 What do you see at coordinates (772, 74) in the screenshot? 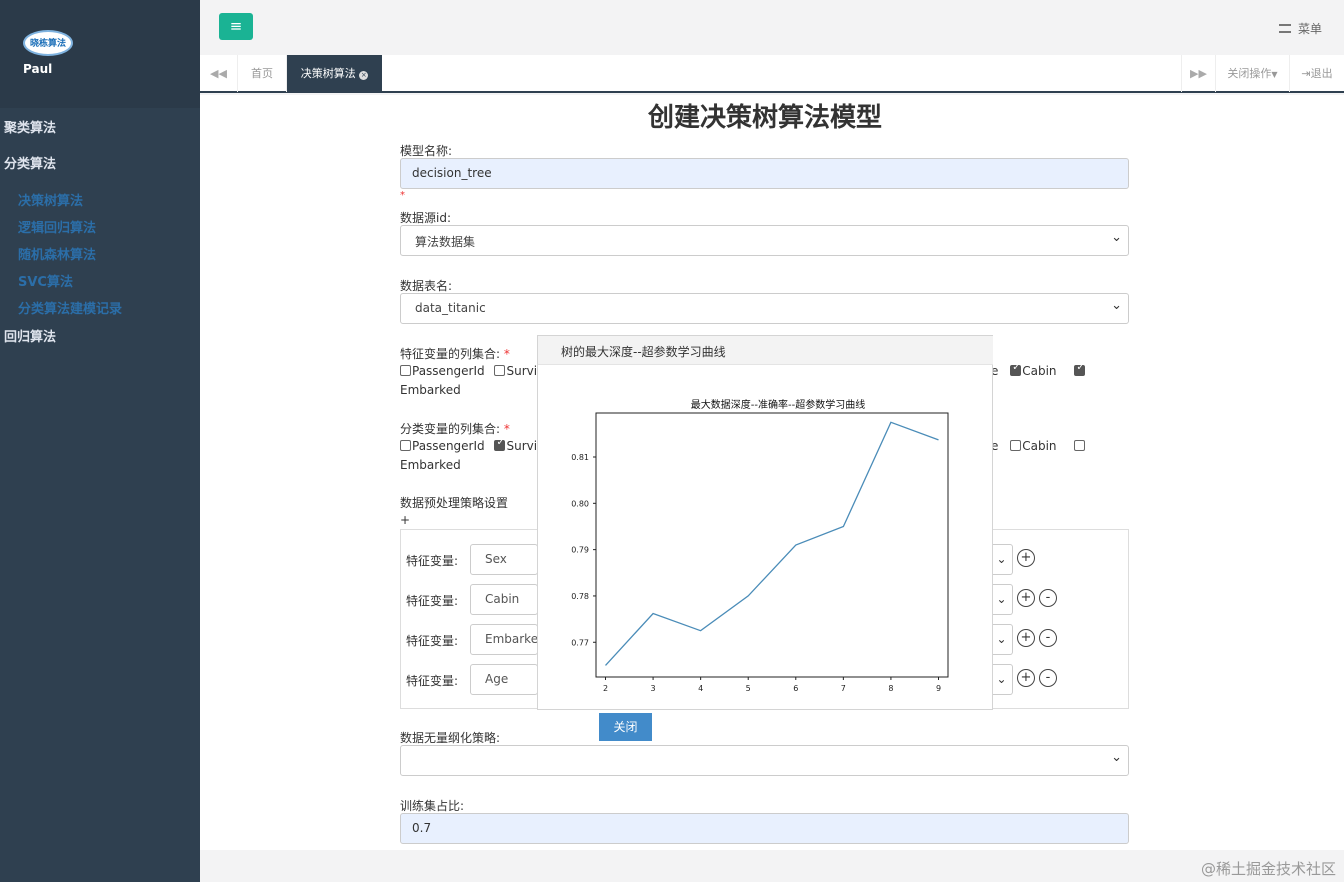
I see `tab-bar: ◀◀ 首页 决策树算法 × ▶▶ 关闭操作▼ ⇥退出` at bounding box center [772, 74].